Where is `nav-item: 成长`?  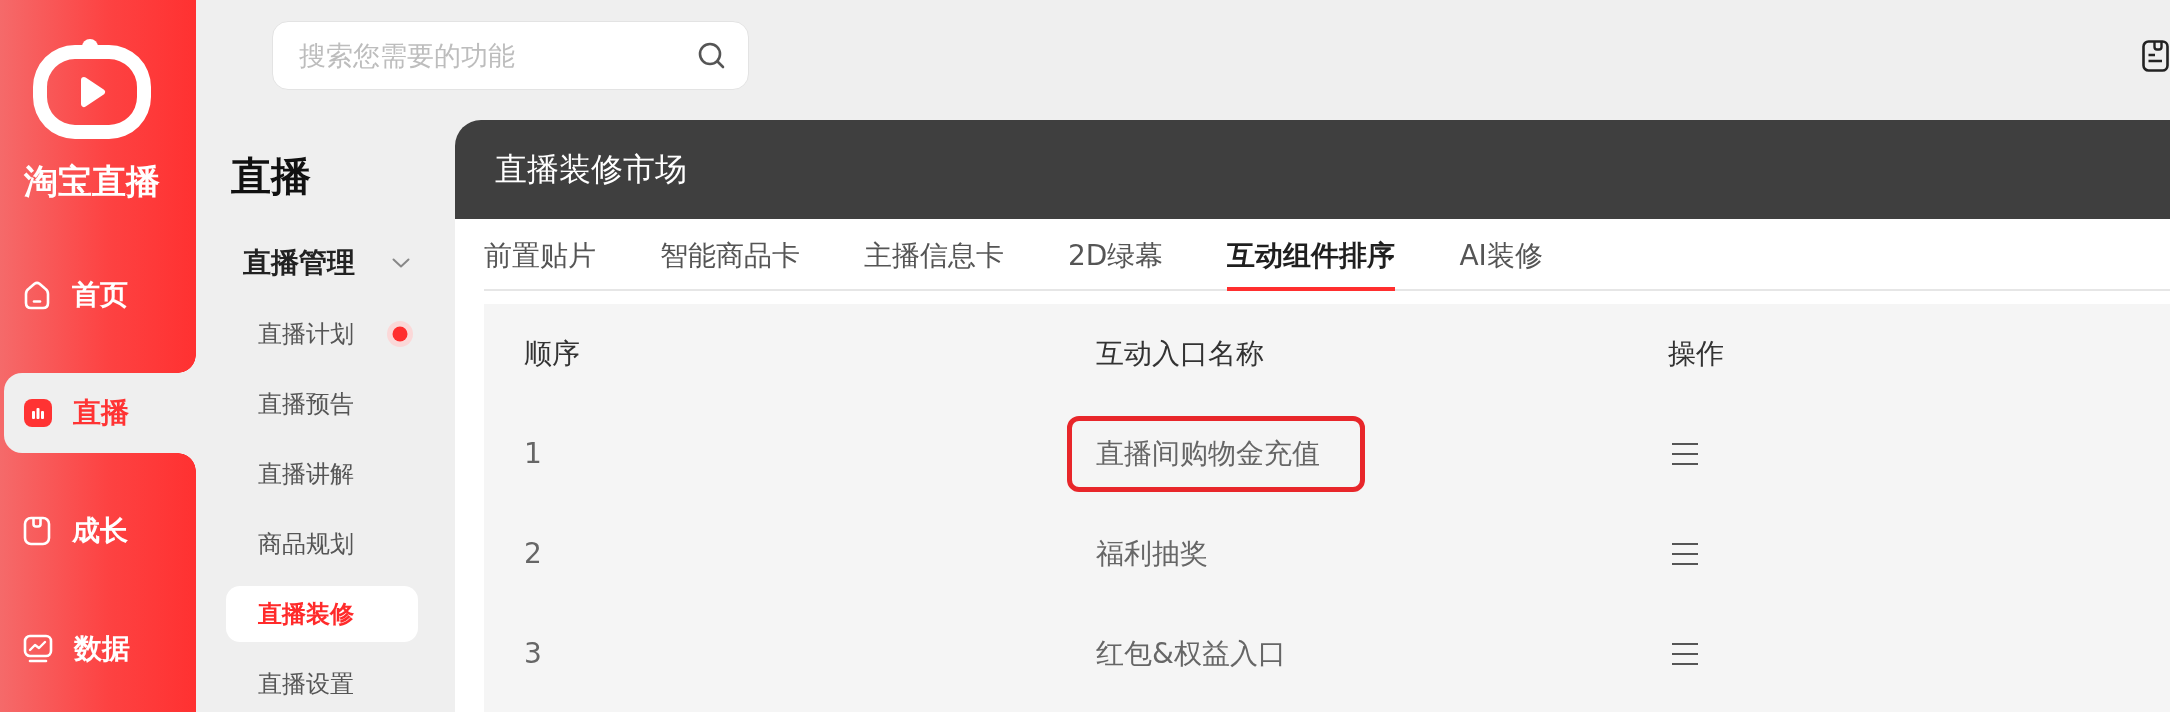 nav-item: 成长 is located at coordinates (98, 531).